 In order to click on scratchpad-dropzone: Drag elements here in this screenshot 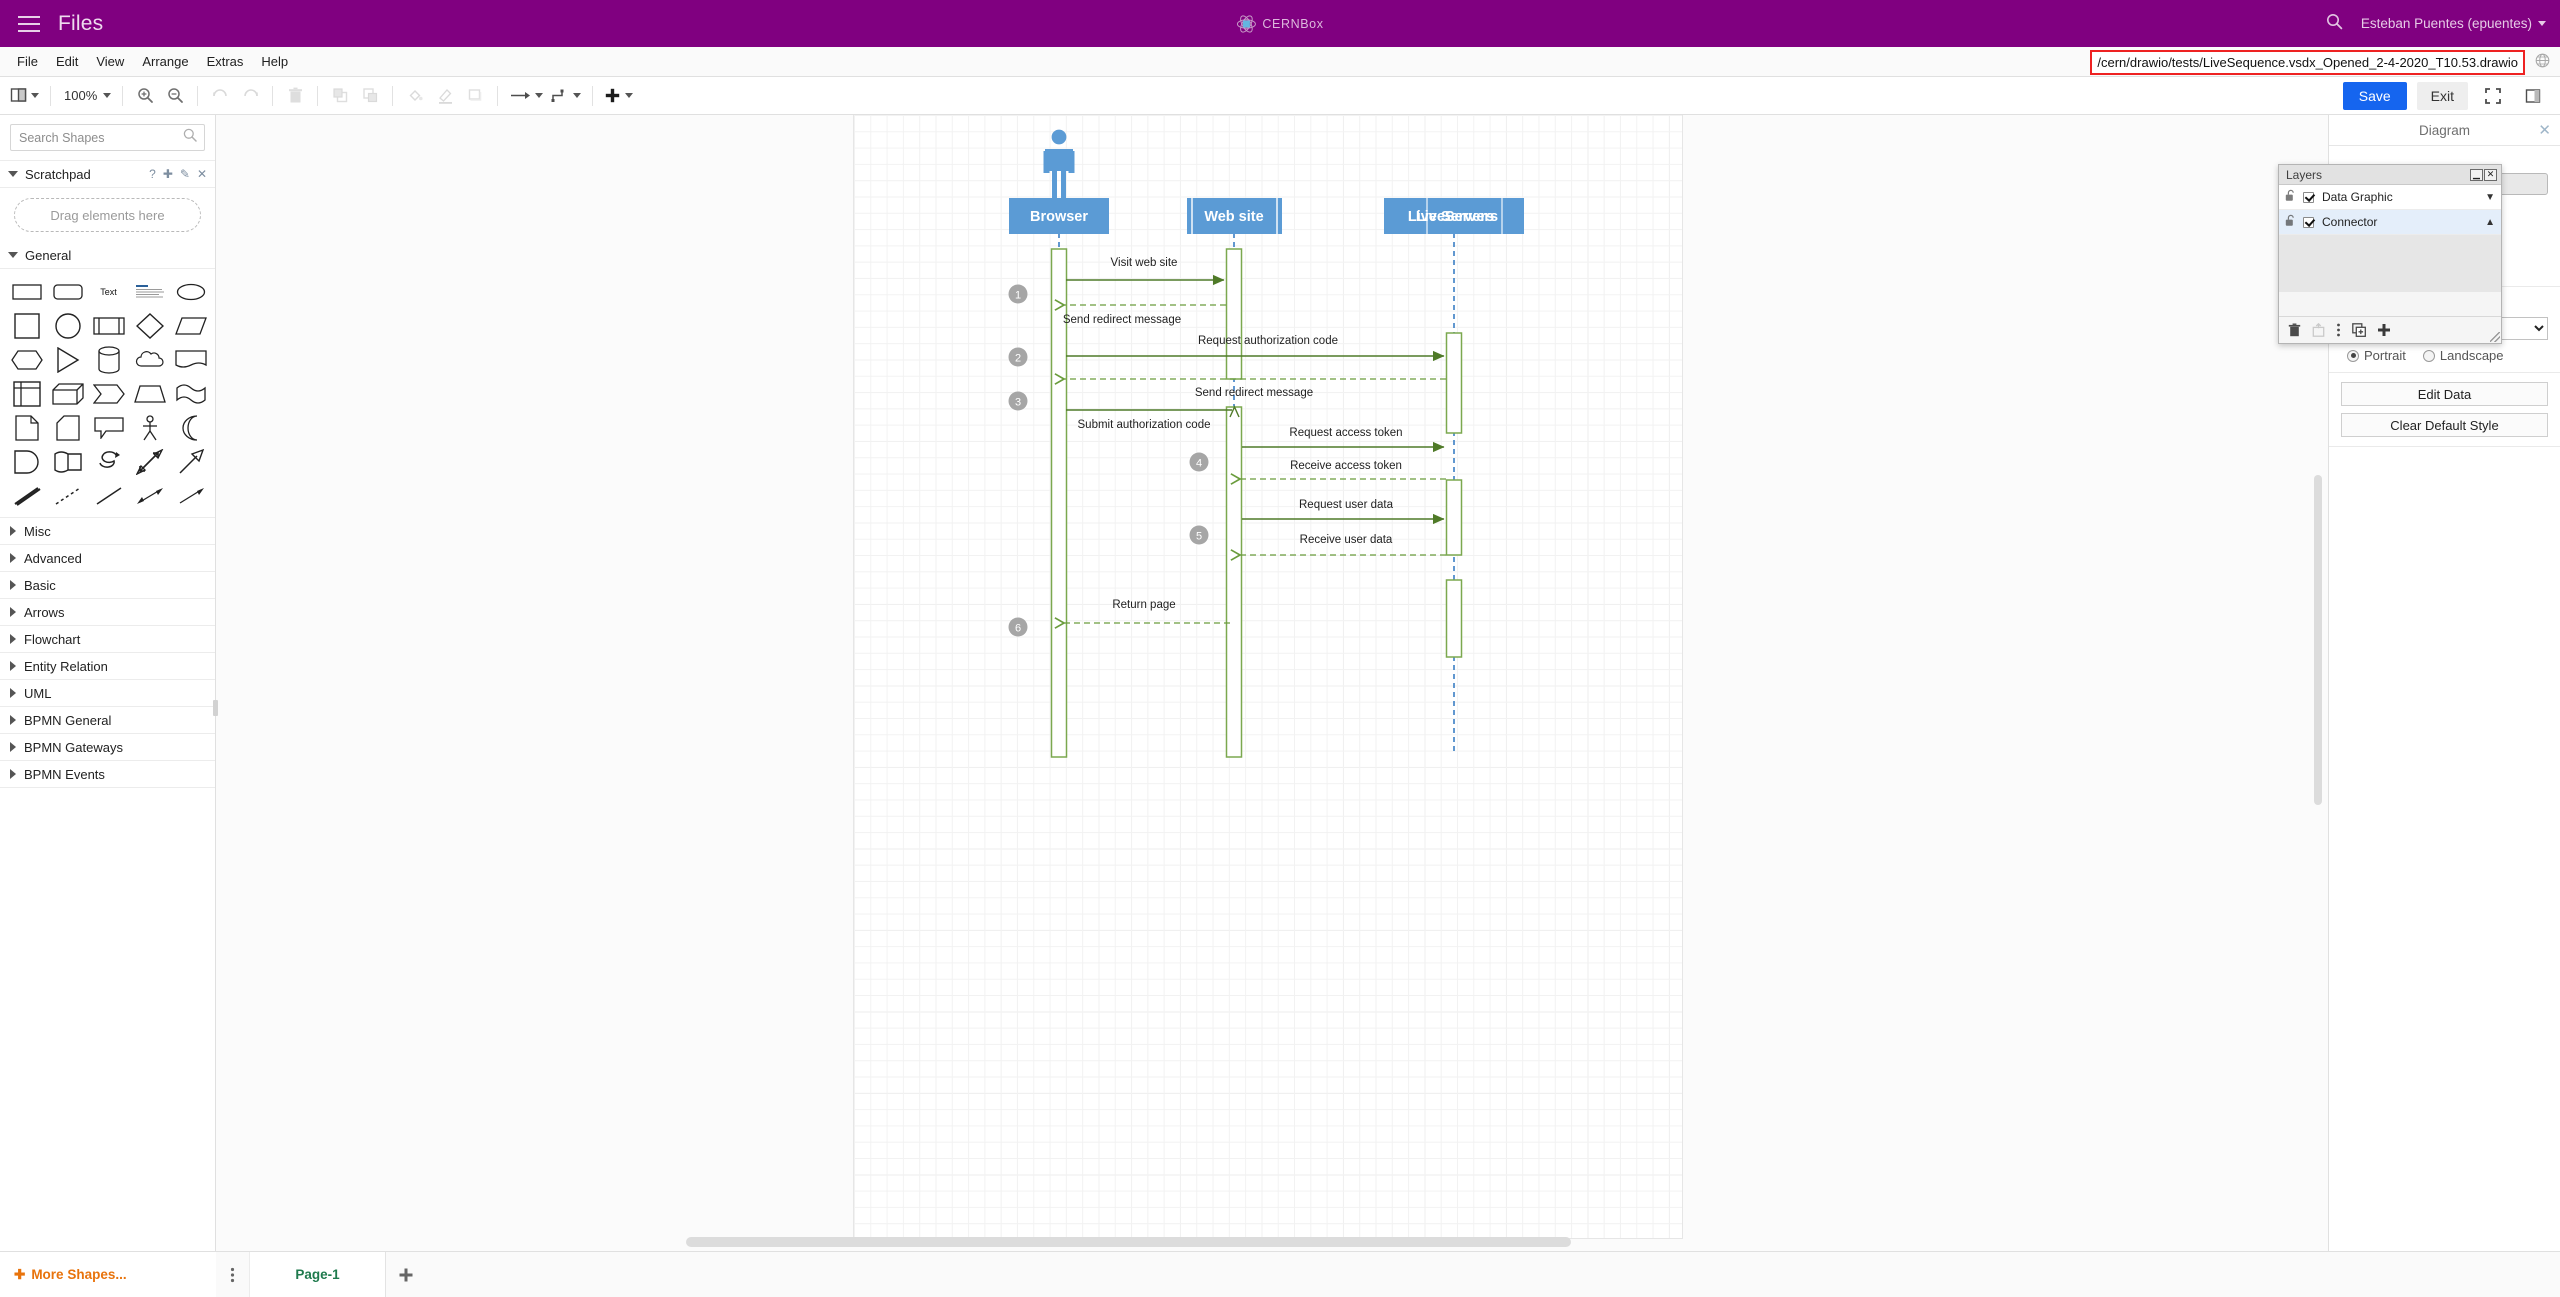, I will do `click(107, 215)`.